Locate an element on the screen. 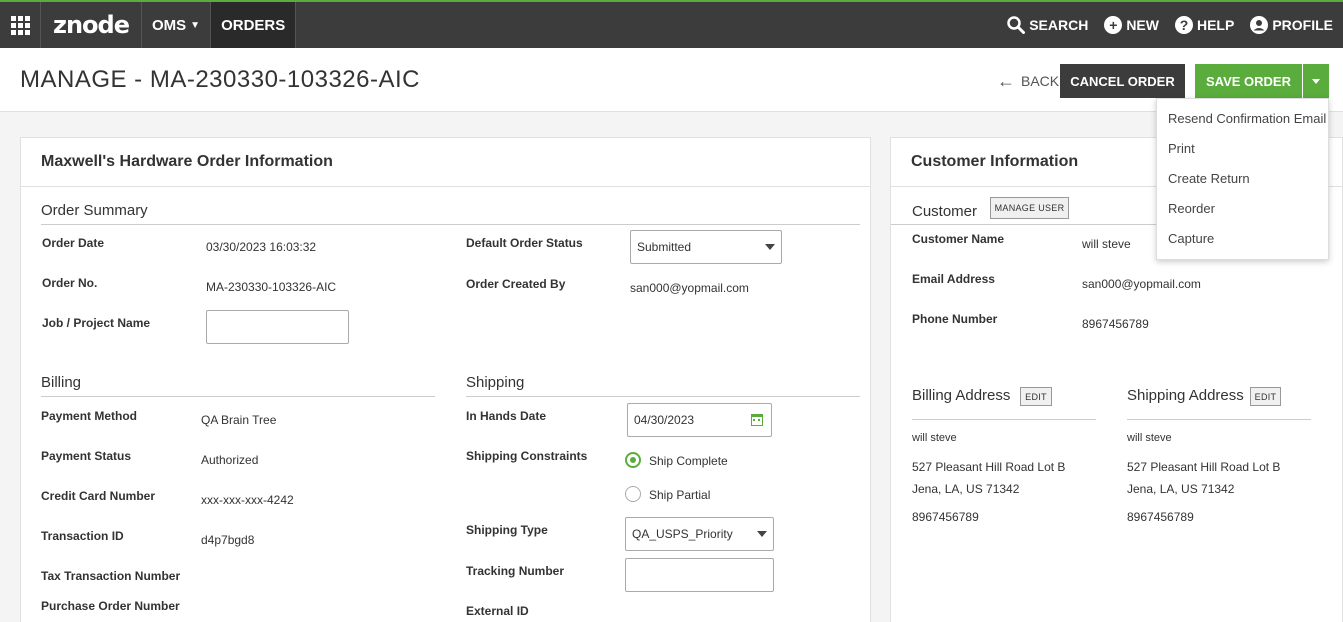 Image resolution: width=1343 pixels, height=622 pixels. nav-oms: OMS ▼ is located at coordinates (177, 25).